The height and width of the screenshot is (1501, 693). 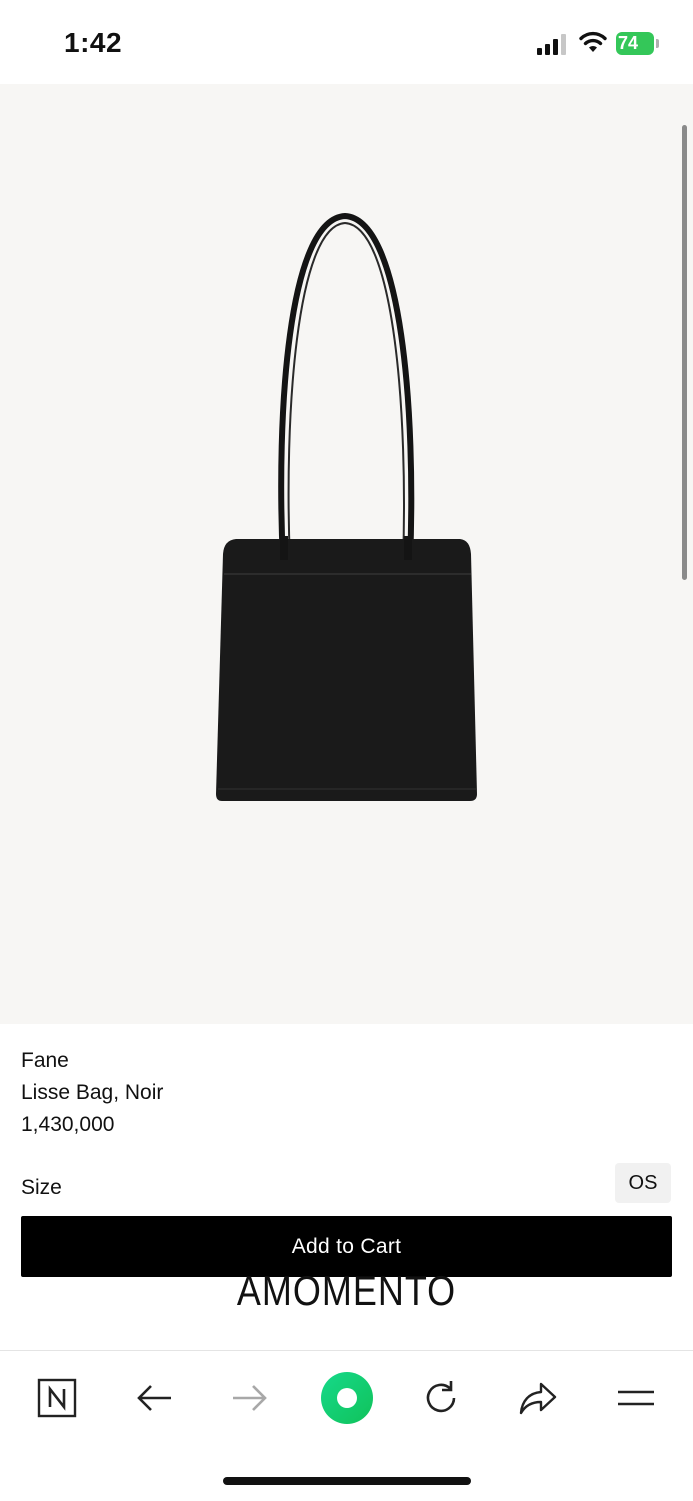 What do you see at coordinates (41, 1187) in the screenshot?
I see `size-label: Size` at bounding box center [41, 1187].